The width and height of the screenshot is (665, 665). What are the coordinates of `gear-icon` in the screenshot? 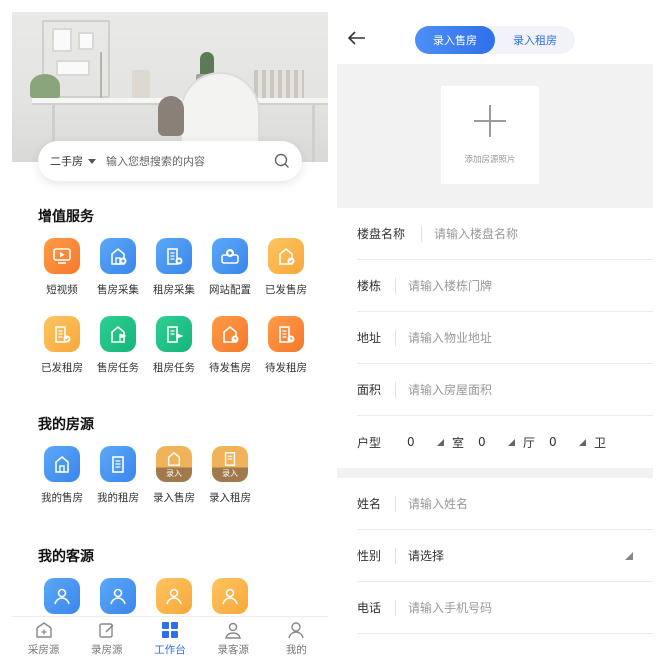 It's located at (230, 256).